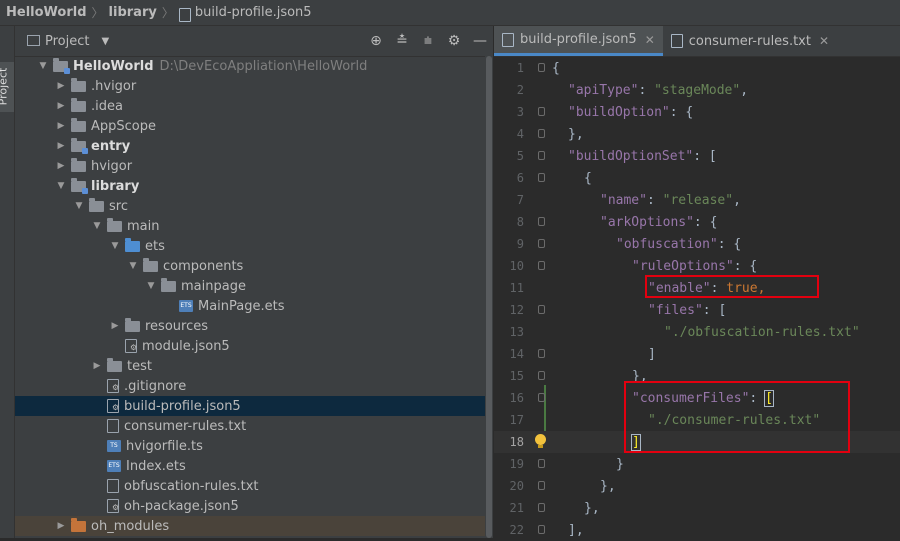  Describe the element at coordinates (540, 441) in the screenshot. I see `lightbulb-icon` at that location.